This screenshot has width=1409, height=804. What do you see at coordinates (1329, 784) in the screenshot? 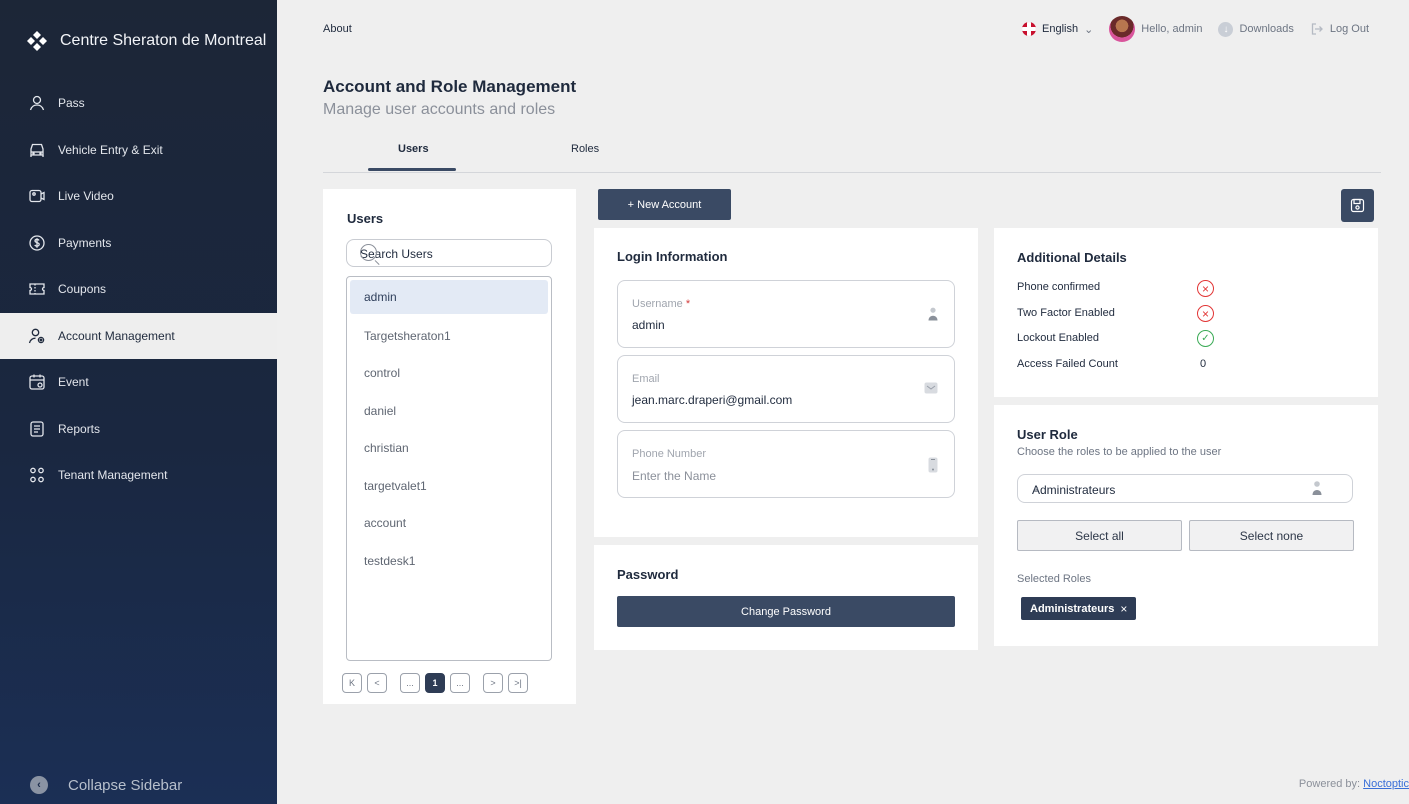
I see `powered-by-label: Powered by:` at bounding box center [1329, 784].